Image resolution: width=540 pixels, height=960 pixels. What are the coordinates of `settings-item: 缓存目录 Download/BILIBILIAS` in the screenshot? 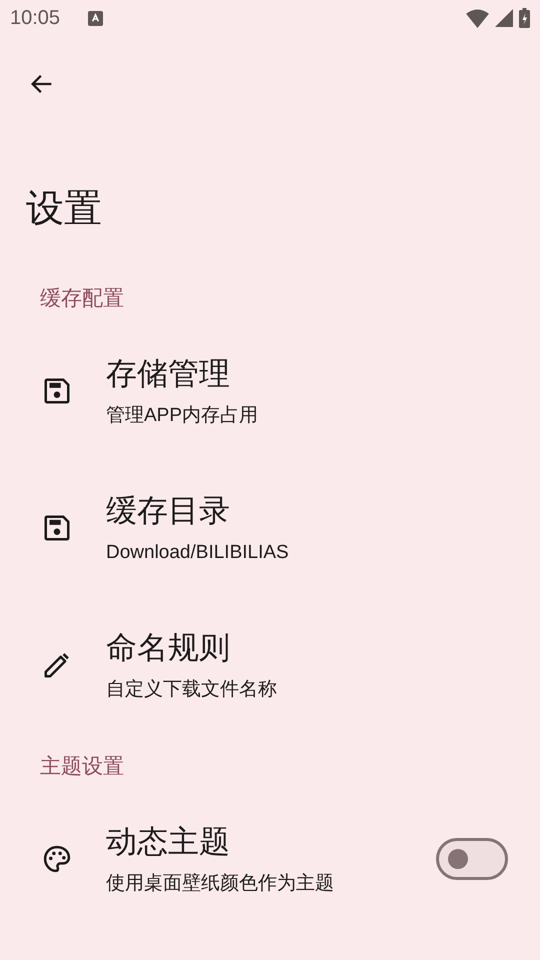 It's located at (270, 527).